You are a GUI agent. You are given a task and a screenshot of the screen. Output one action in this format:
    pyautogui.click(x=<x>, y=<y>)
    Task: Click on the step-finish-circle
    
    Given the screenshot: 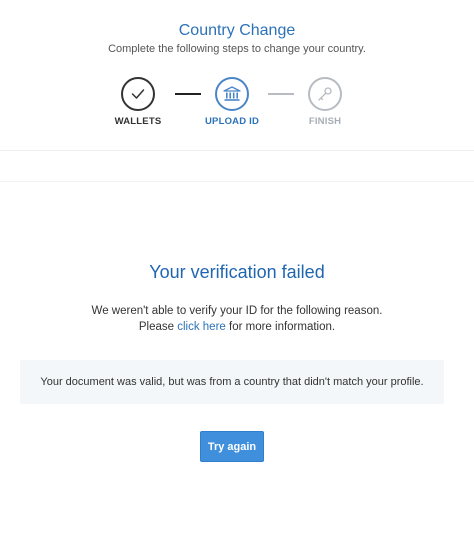 What is the action you would take?
    pyautogui.click(x=325, y=94)
    